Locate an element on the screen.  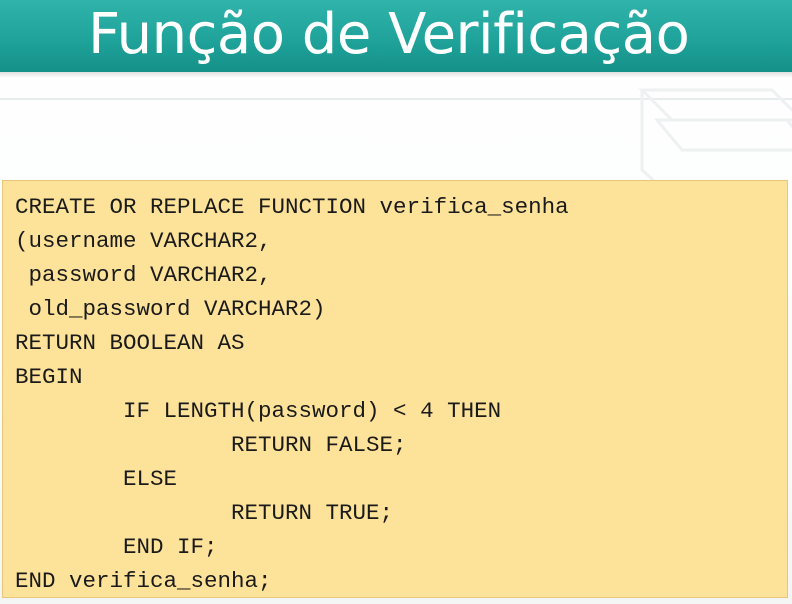
code-line: END verifica_senha; is located at coordinates (143, 581).